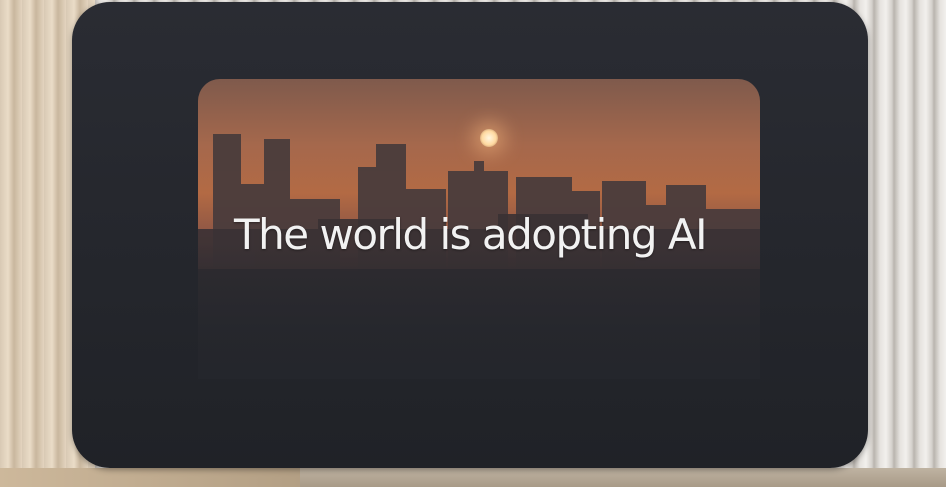 This screenshot has height=487, width=946. I want to click on slide-caption: The world is adopting AI, so click(471, 234).